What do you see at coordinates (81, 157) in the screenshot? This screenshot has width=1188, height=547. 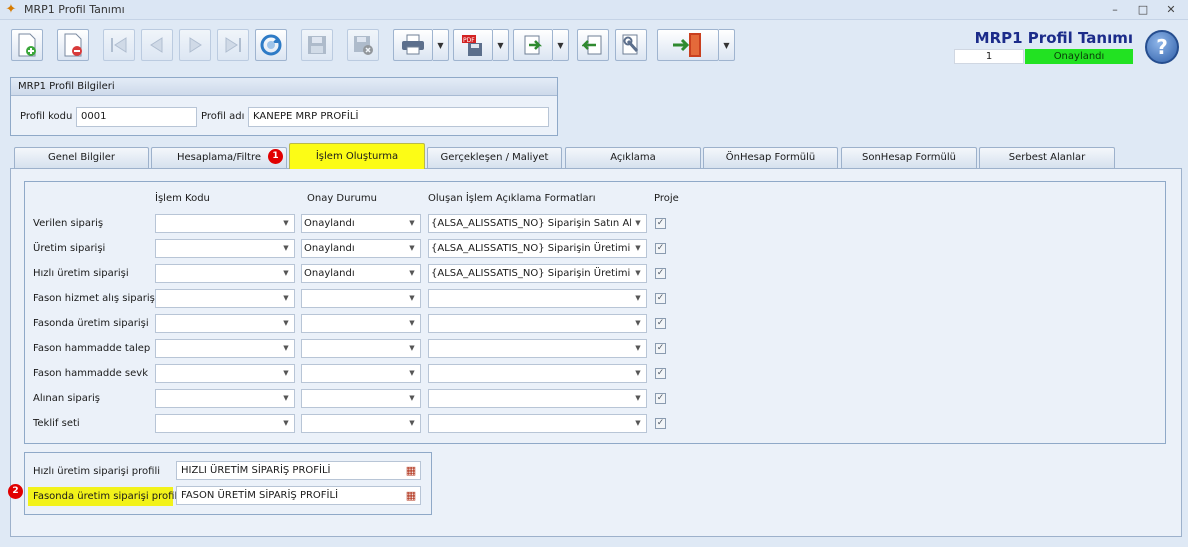 I see `tab-genel-bilgiler: Genel Bilgiler` at bounding box center [81, 157].